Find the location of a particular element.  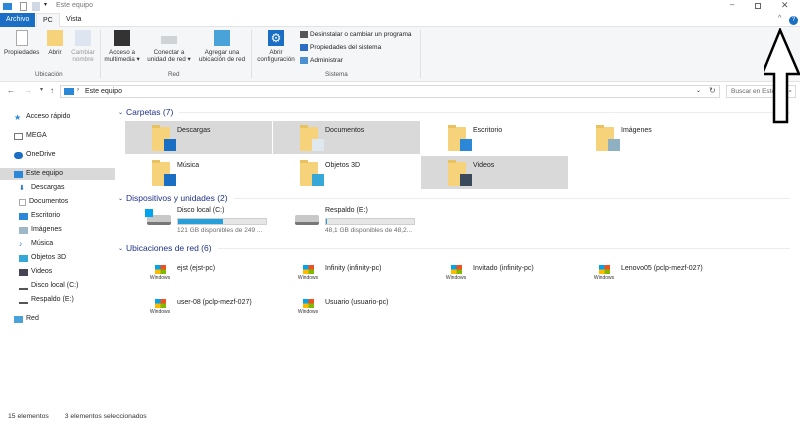

sidebar-item-documentos: Documentos is located at coordinates (57, 202).